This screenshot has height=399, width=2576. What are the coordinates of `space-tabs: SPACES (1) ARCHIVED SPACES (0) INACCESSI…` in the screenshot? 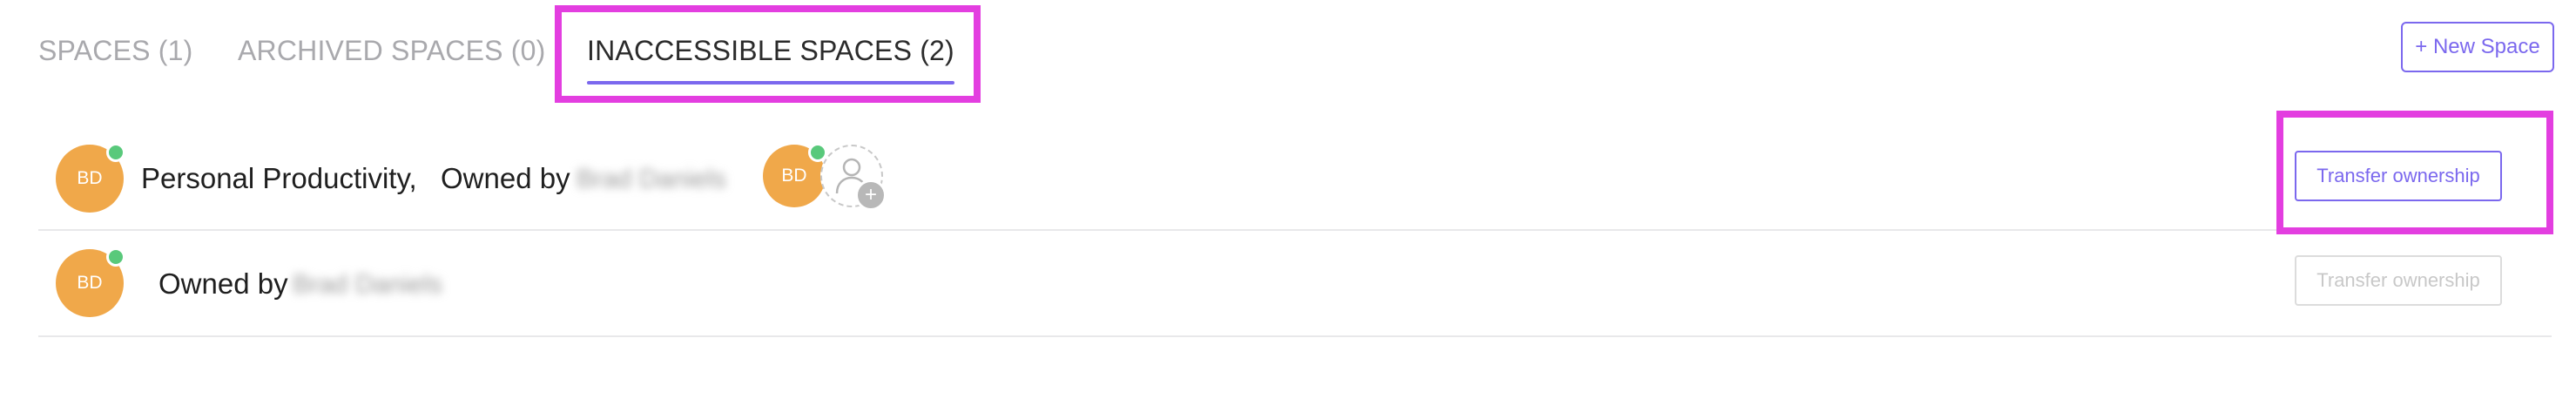 It's located at (560, 52).